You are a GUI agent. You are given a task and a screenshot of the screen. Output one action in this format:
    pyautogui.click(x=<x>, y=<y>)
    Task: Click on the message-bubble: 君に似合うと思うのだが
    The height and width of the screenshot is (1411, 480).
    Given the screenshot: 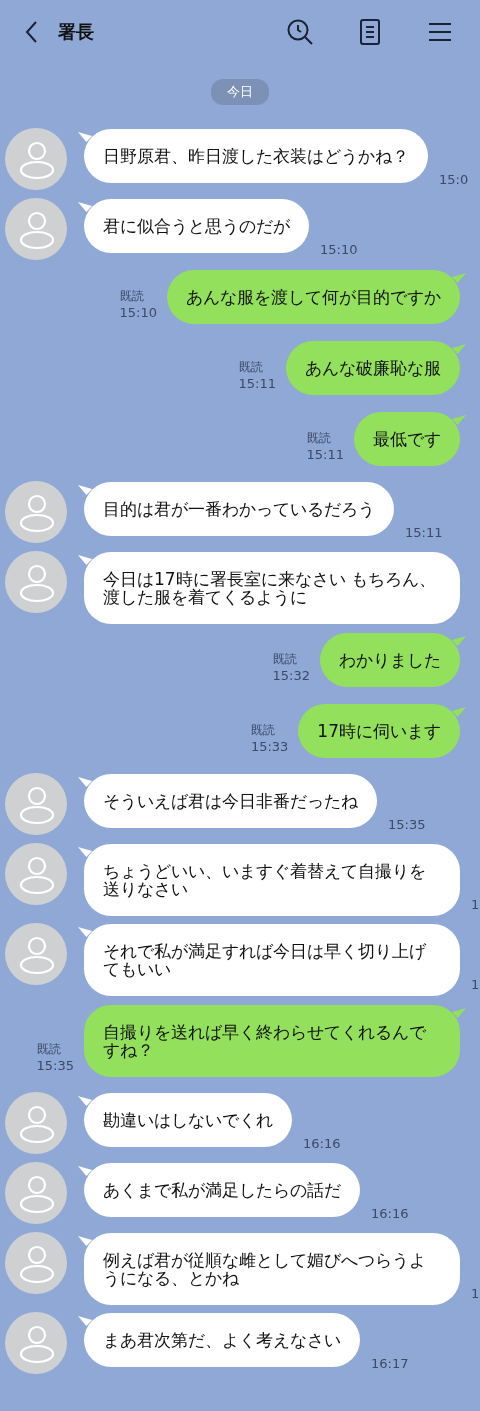 What is the action you would take?
    pyautogui.click(x=196, y=226)
    